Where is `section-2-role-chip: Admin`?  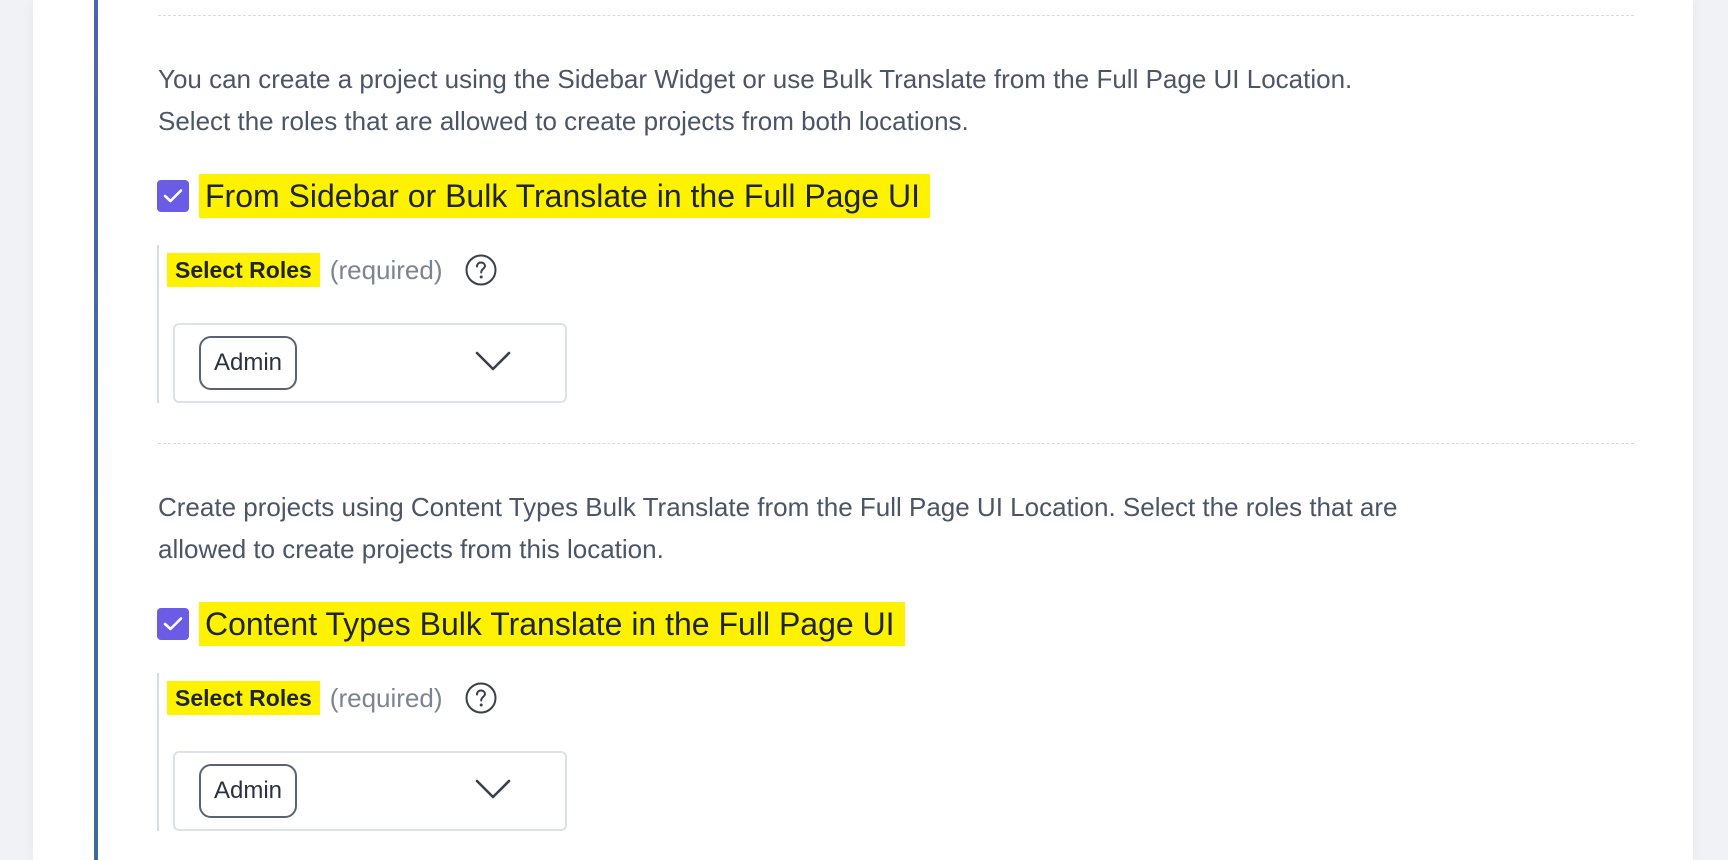
section-2-role-chip: Admin is located at coordinates (248, 791).